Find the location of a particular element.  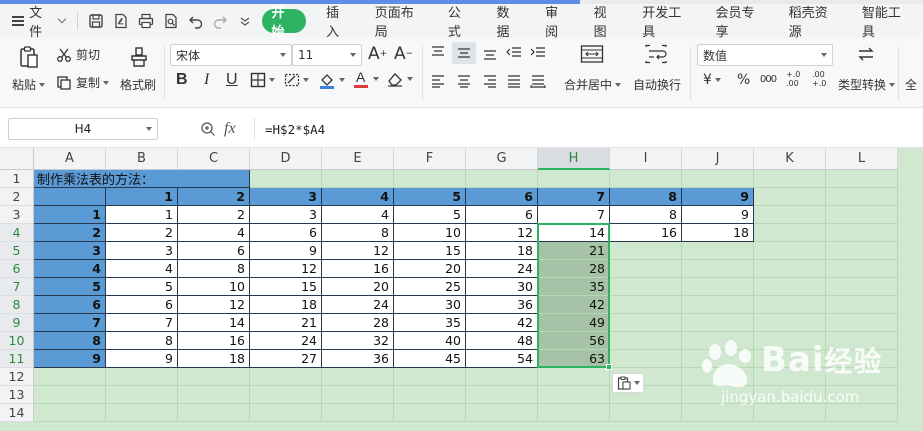

row-header-13: 13 is located at coordinates (17, 395).